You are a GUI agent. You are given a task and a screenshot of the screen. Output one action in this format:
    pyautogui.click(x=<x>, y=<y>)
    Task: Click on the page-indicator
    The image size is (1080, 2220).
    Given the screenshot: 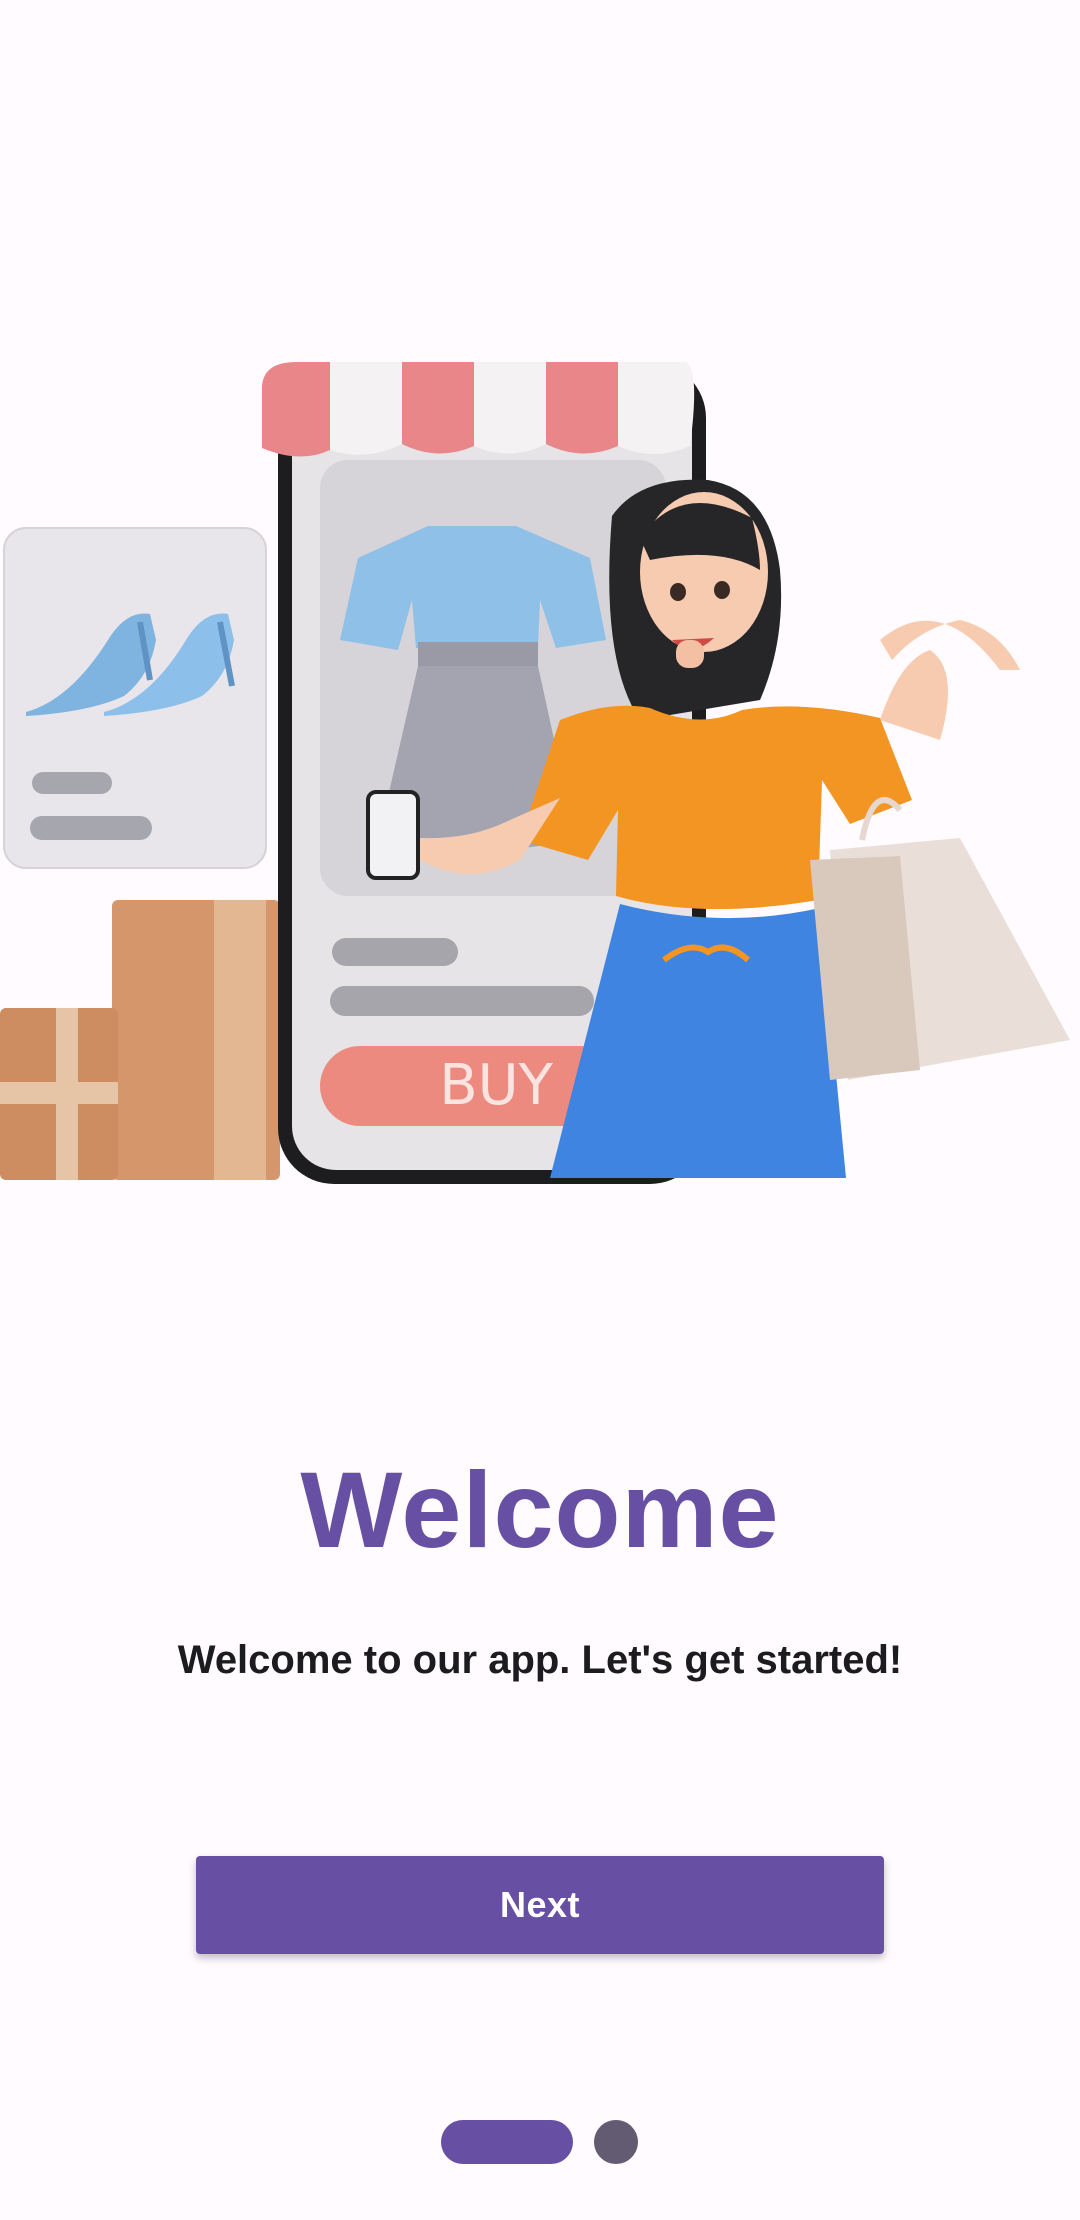 What is the action you would take?
    pyautogui.click(x=540, y=2142)
    